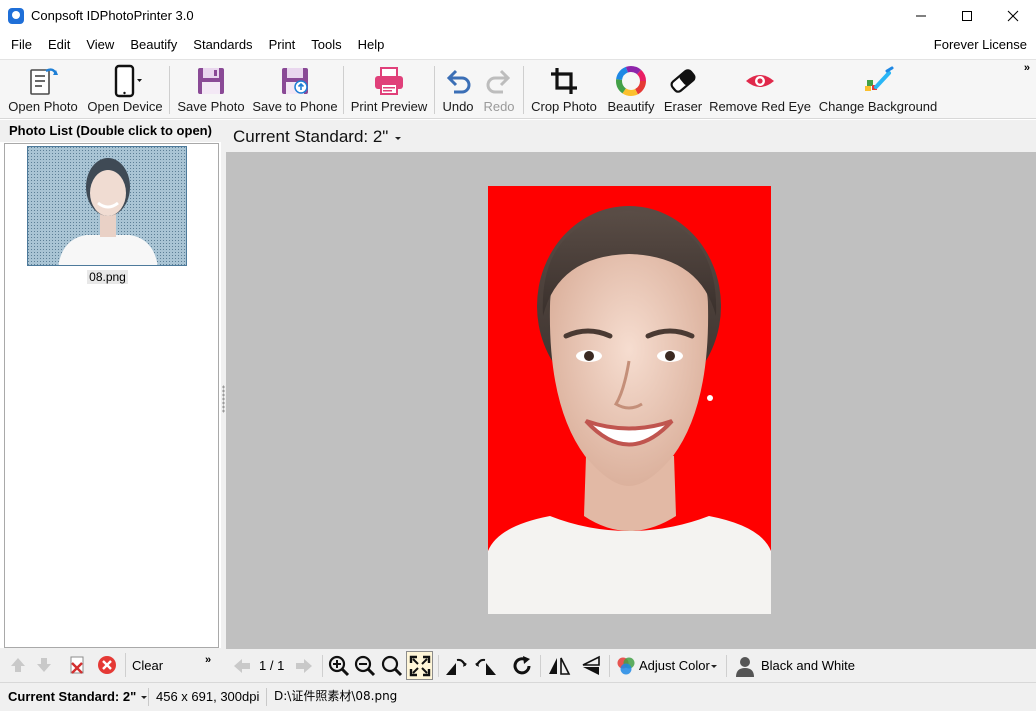  I want to click on photo-list-toolbar: Clear », so click(111, 665).